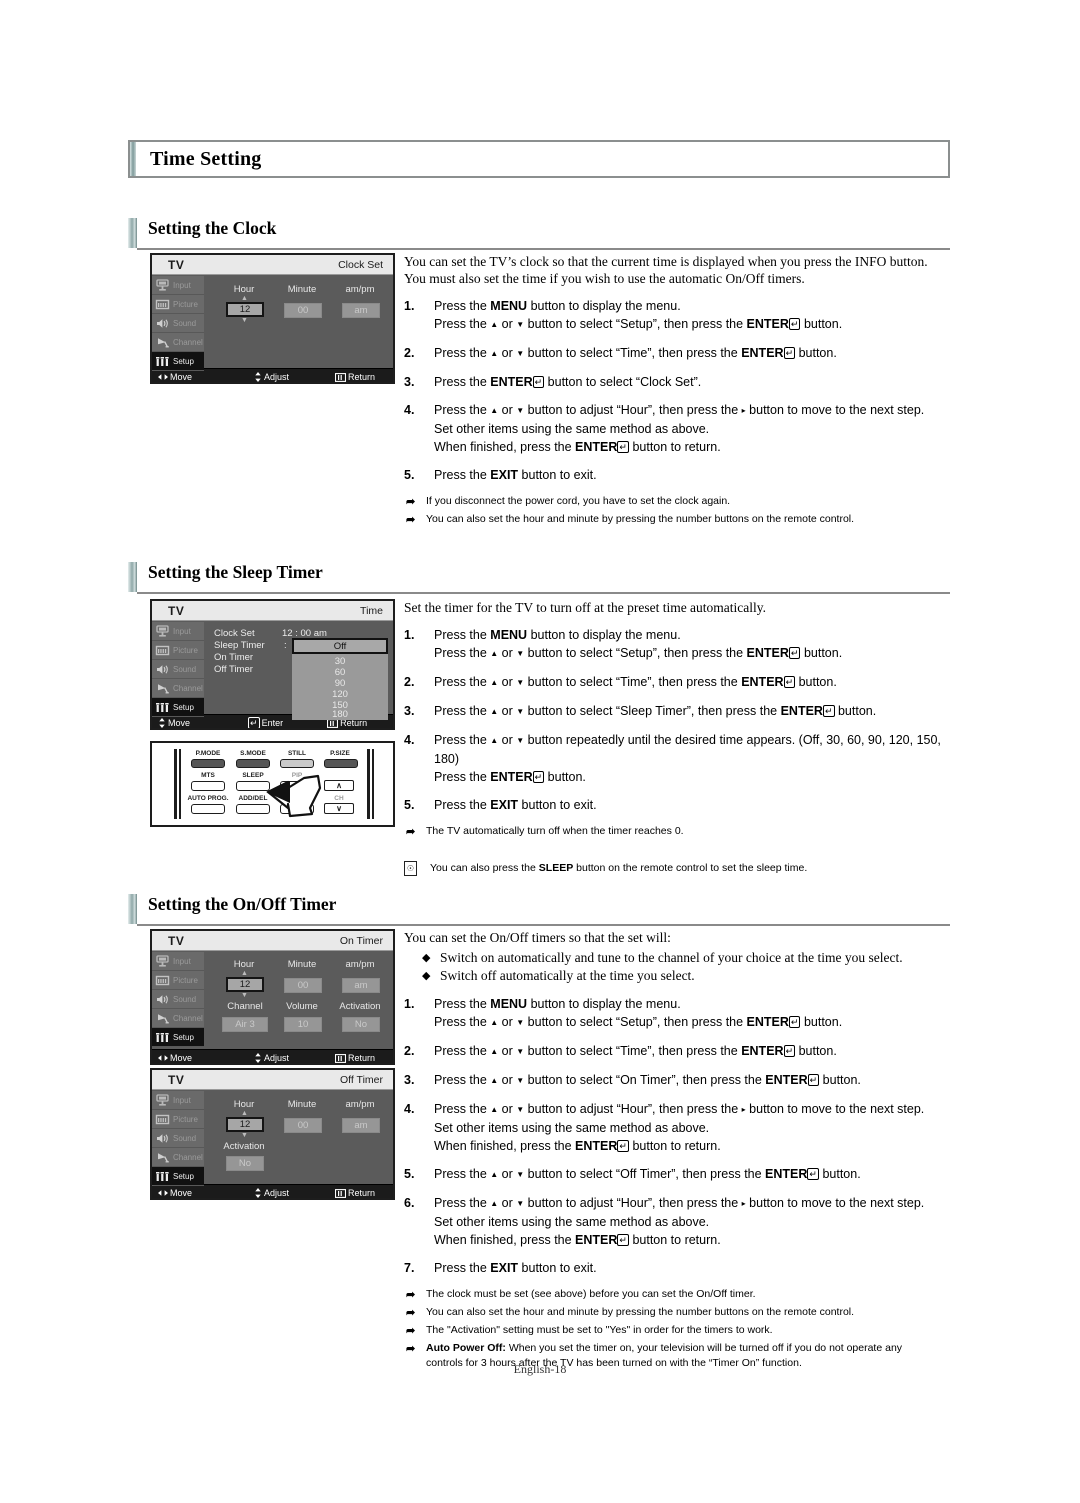 This screenshot has height=1503, width=1080. Describe the element at coordinates (162, 323) in the screenshot. I see `sound-icon` at that location.